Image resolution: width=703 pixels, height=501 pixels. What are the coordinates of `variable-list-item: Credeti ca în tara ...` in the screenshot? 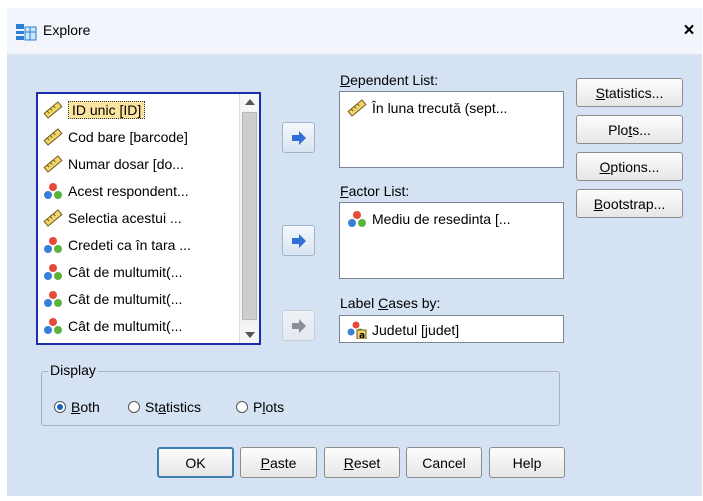 It's located at (142, 245).